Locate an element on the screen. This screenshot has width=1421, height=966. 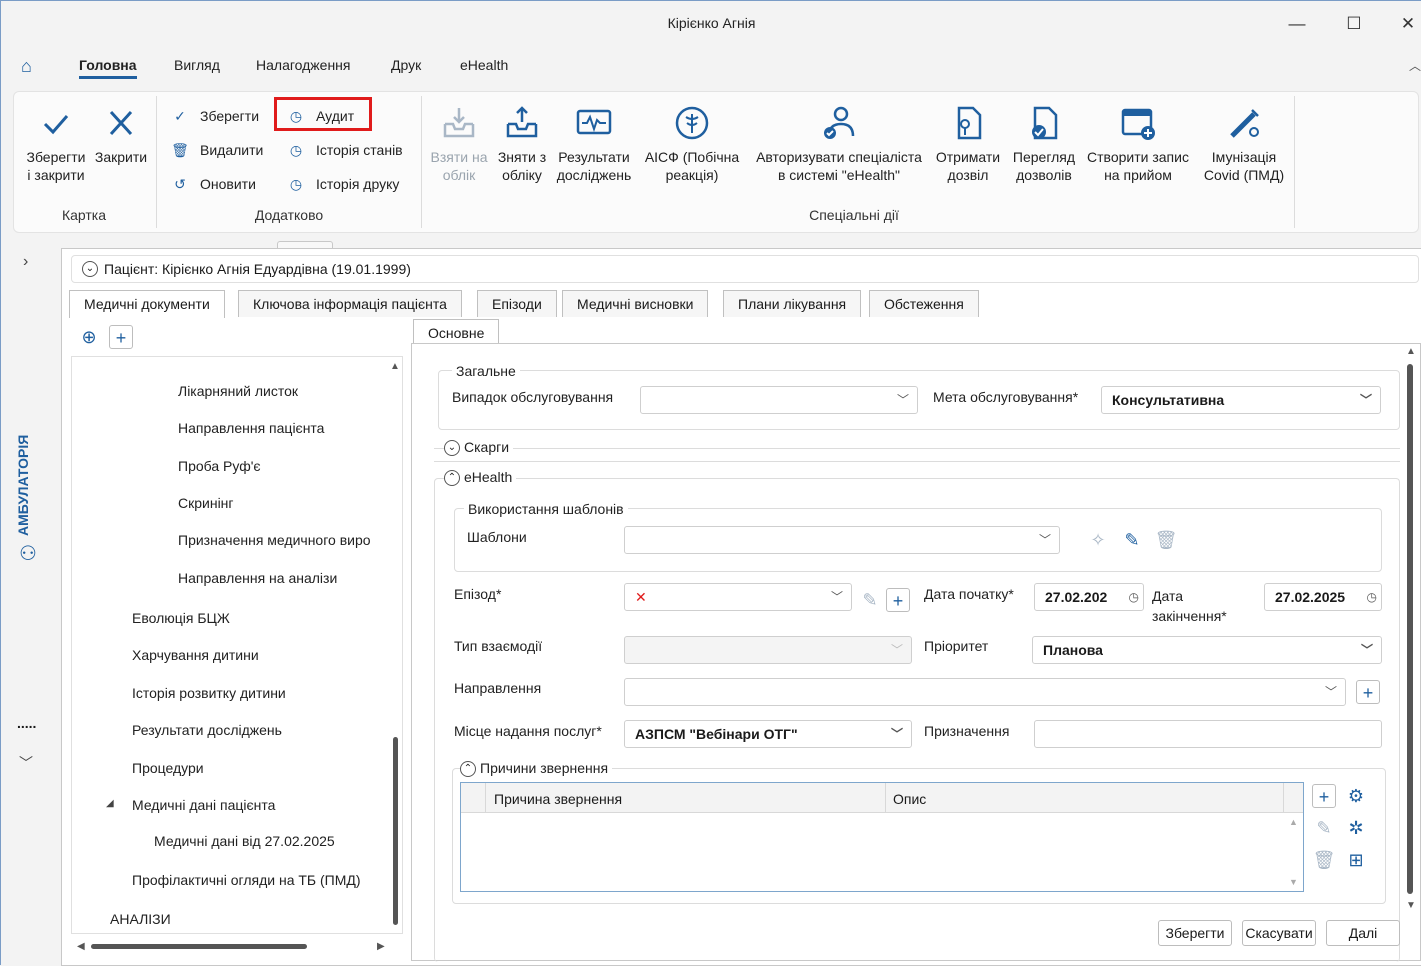
tree-item: Направлення пацієнта is located at coordinates (251, 428).